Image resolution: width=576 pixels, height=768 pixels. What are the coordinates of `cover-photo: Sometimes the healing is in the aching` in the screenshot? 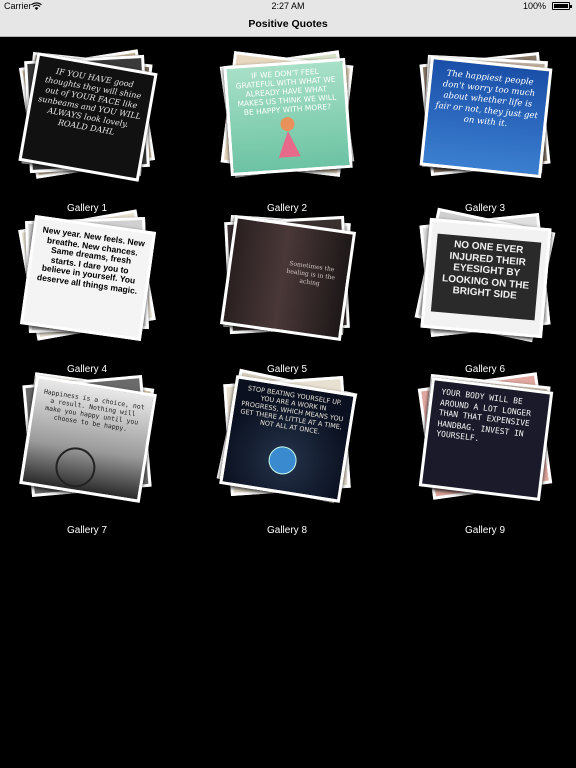 It's located at (288, 278).